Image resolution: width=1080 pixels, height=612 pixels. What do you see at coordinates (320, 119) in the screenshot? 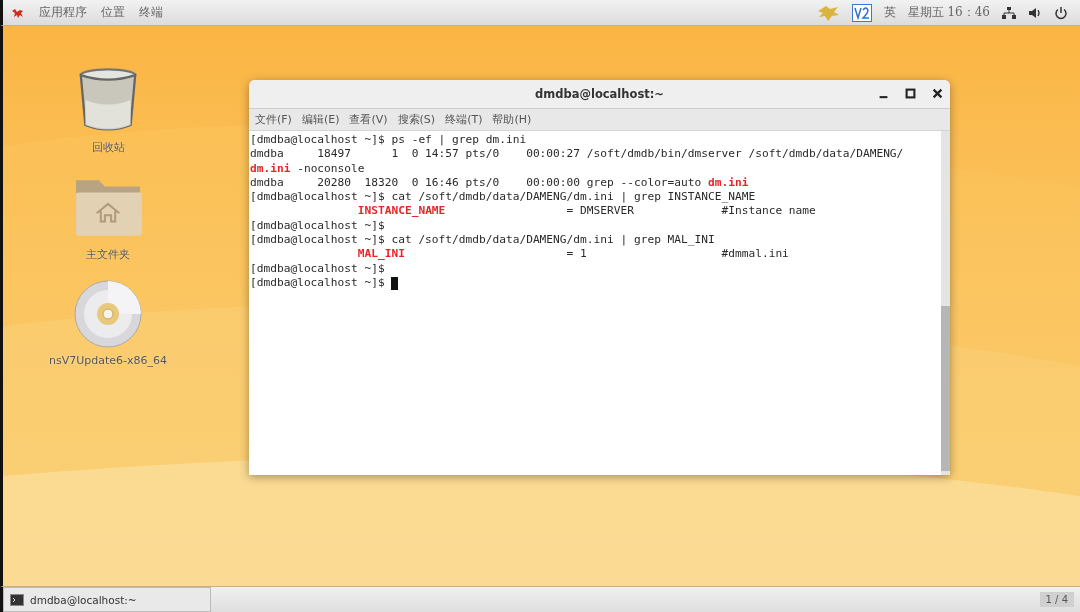
I see `menu-item: 编辑(E)` at bounding box center [320, 119].